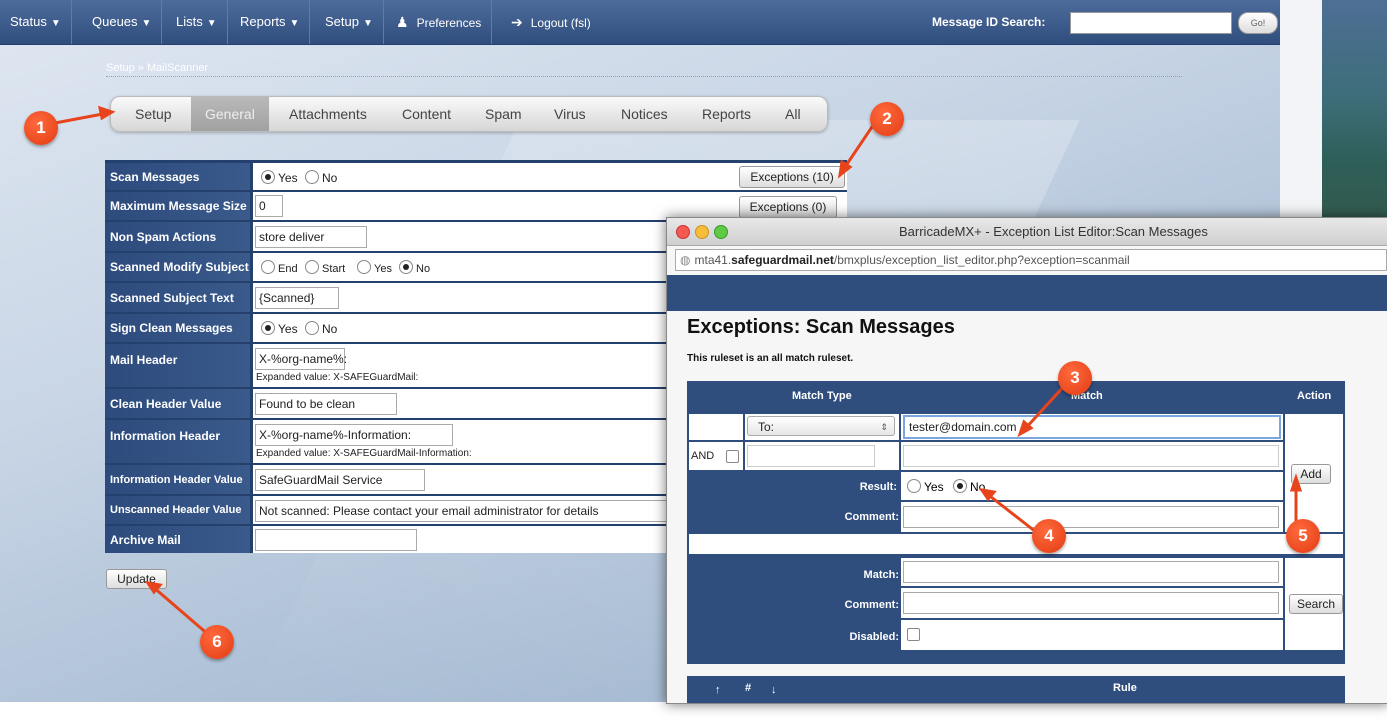 The width and height of the screenshot is (1387, 720). What do you see at coordinates (230, 114) in the screenshot?
I see `tab-general: General` at bounding box center [230, 114].